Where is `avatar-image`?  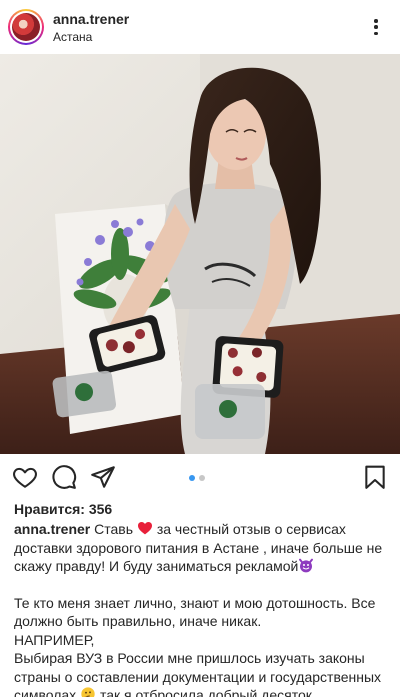 avatar-image is located at coordinates (26, 27).